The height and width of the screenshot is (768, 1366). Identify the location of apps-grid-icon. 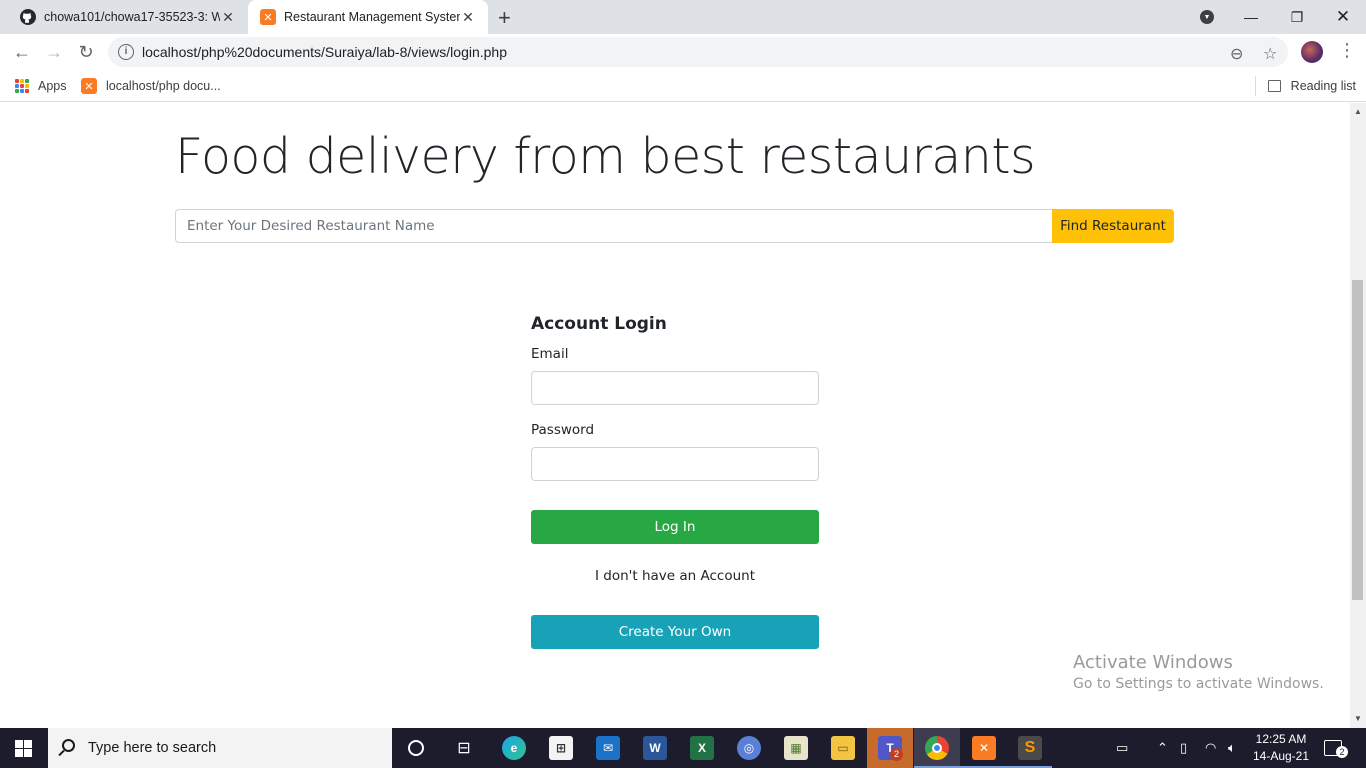
(22, 86).